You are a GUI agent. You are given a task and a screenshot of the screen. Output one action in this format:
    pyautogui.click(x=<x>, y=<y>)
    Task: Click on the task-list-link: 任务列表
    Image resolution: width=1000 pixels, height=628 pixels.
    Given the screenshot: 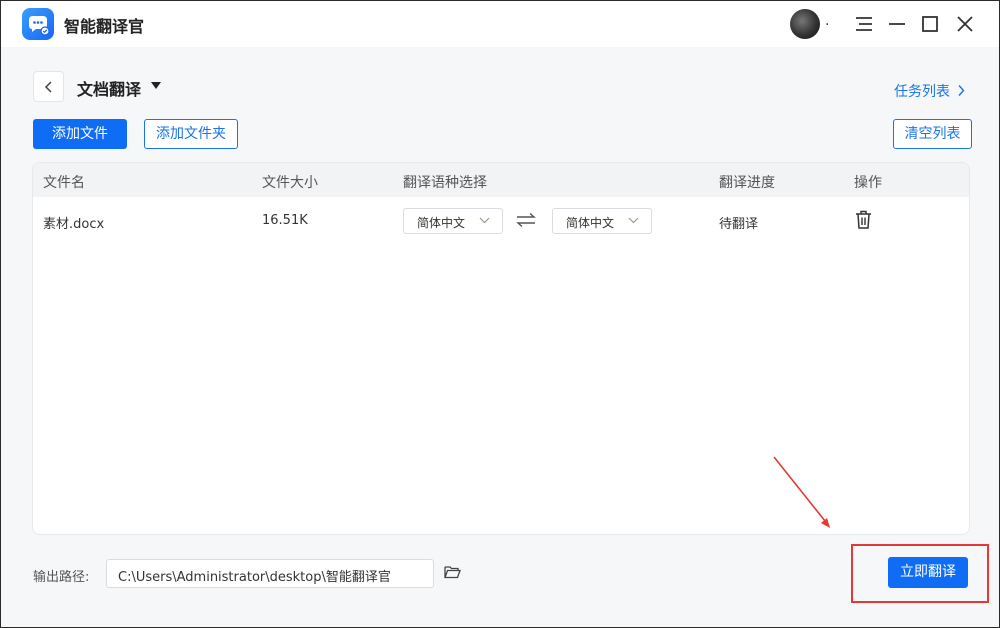 What is the action you would take?
    pyautogui.click(x=929, y=91)
    